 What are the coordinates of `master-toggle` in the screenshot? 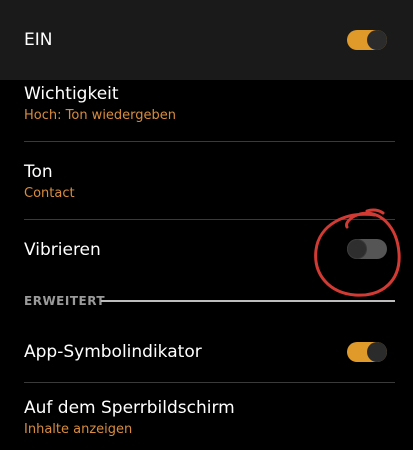 It's located at (367, 40).